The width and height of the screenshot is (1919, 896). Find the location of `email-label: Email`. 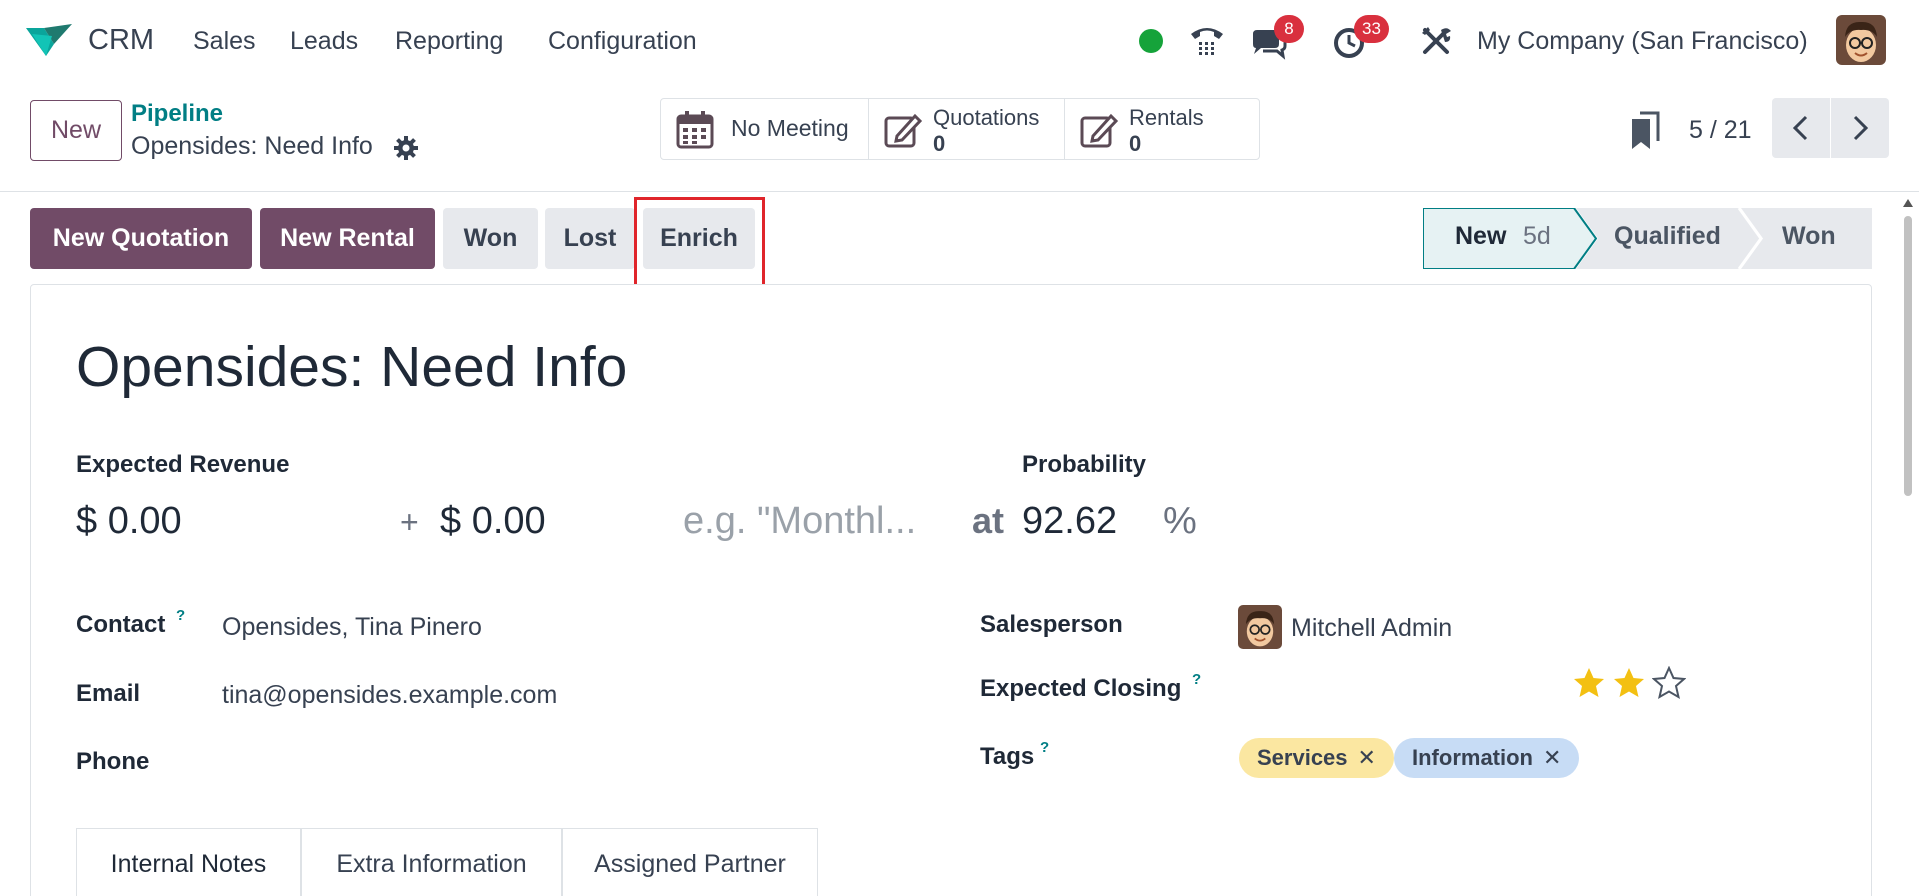

email-label: Email is located at coordinates (108, 693).